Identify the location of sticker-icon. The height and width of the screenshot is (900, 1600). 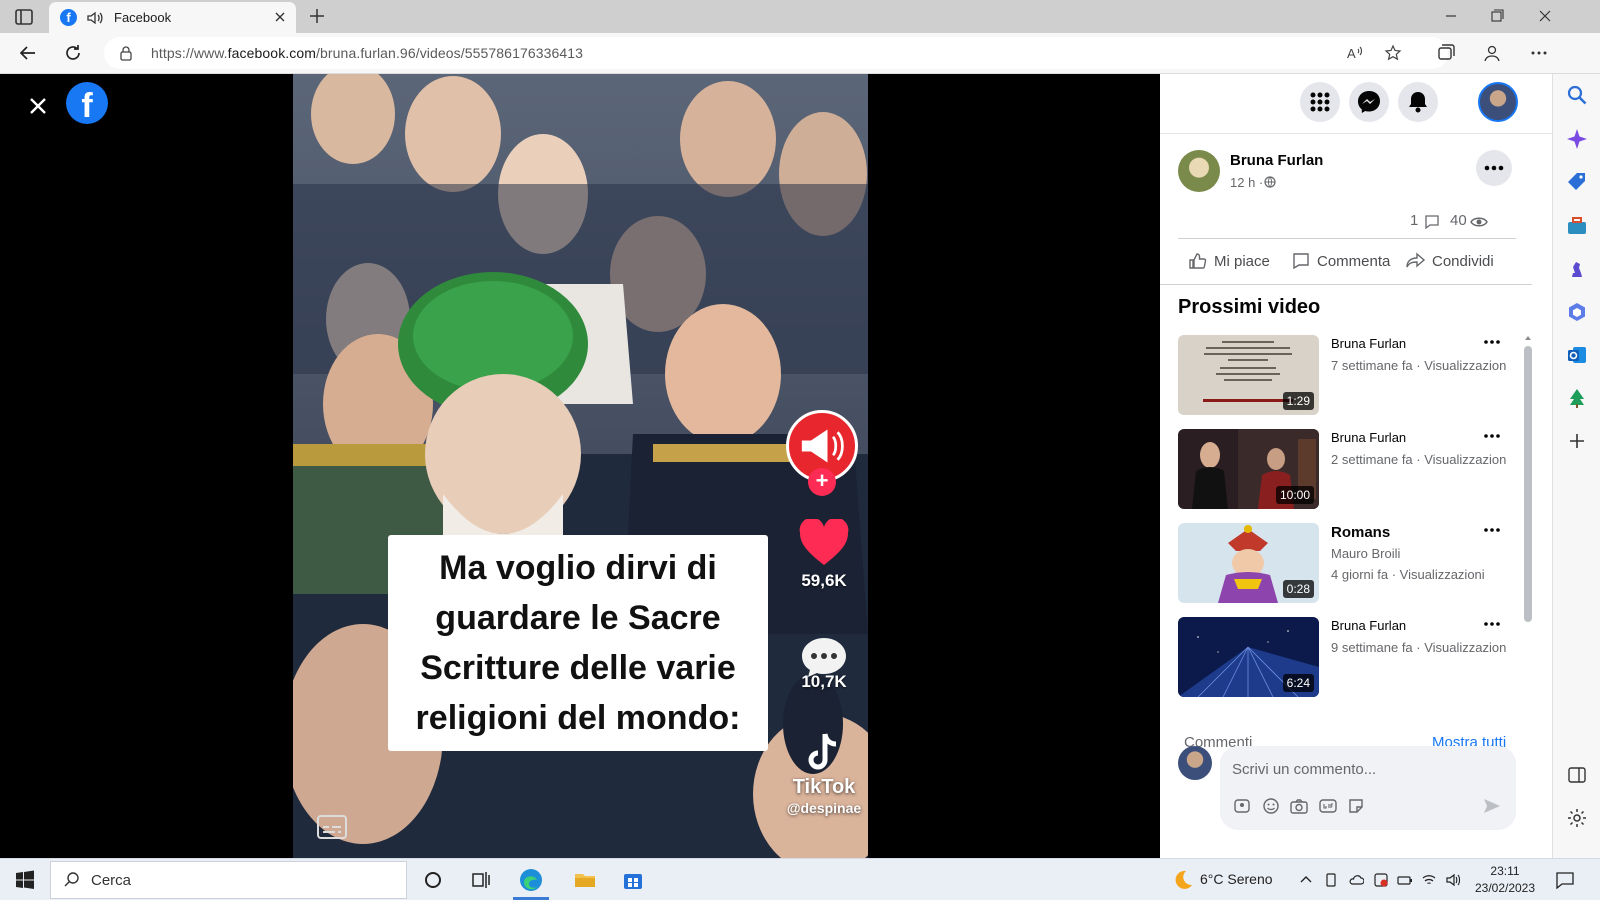
(1356, 806).